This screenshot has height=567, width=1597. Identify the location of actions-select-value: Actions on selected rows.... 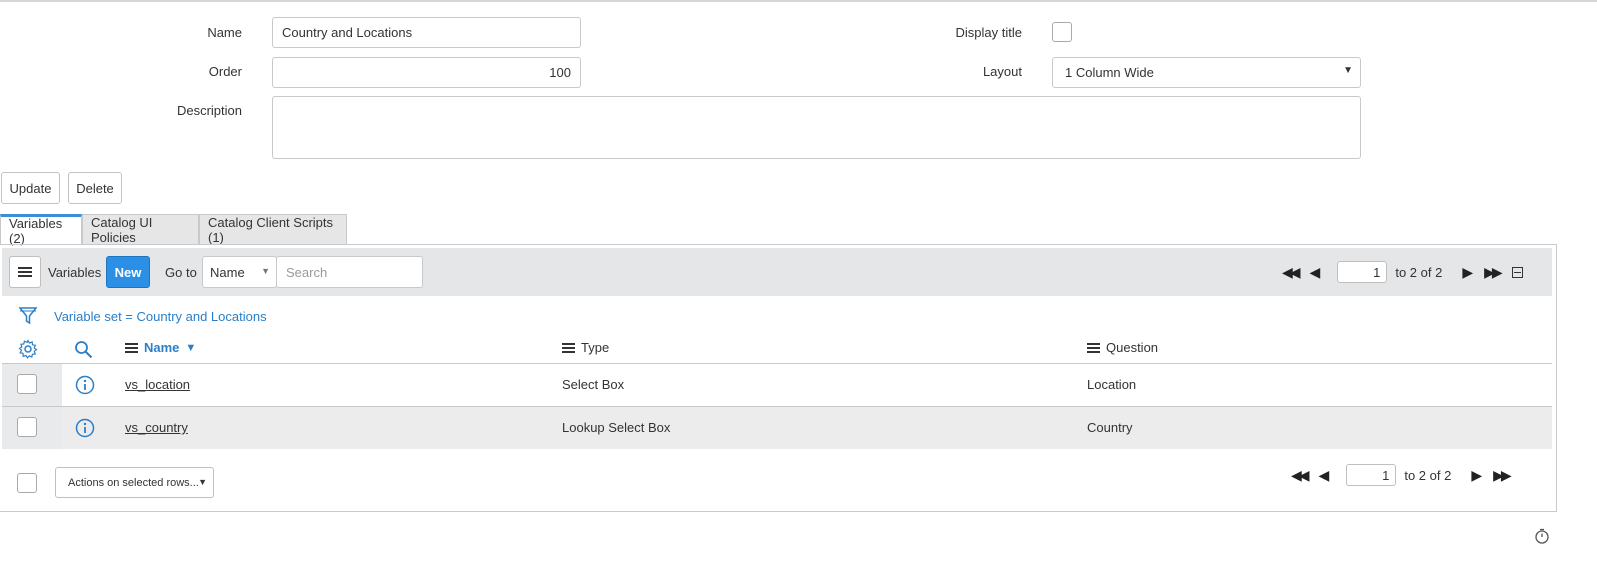
(133, 482).